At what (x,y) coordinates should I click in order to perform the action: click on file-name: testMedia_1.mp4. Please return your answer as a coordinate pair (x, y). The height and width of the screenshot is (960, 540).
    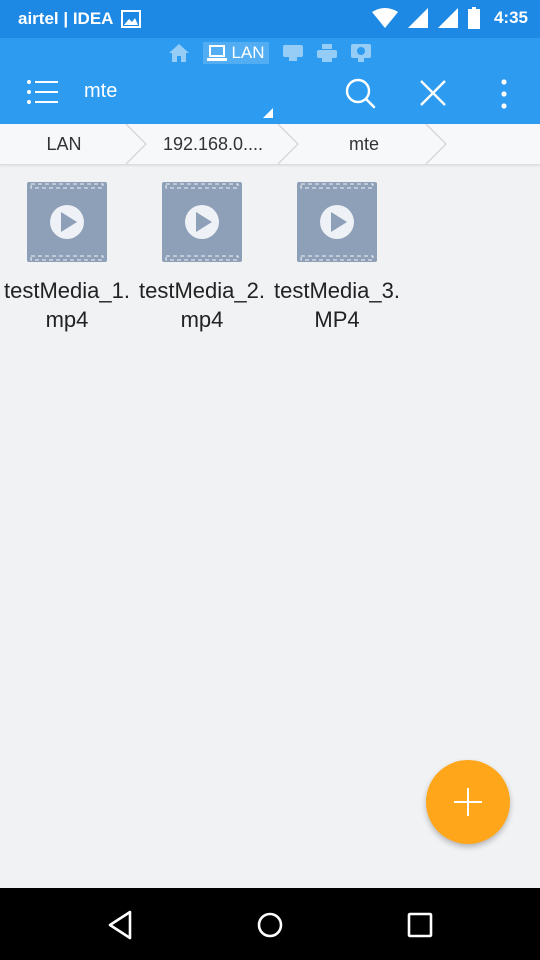
    Looking at the image, I should click on (67, 305).